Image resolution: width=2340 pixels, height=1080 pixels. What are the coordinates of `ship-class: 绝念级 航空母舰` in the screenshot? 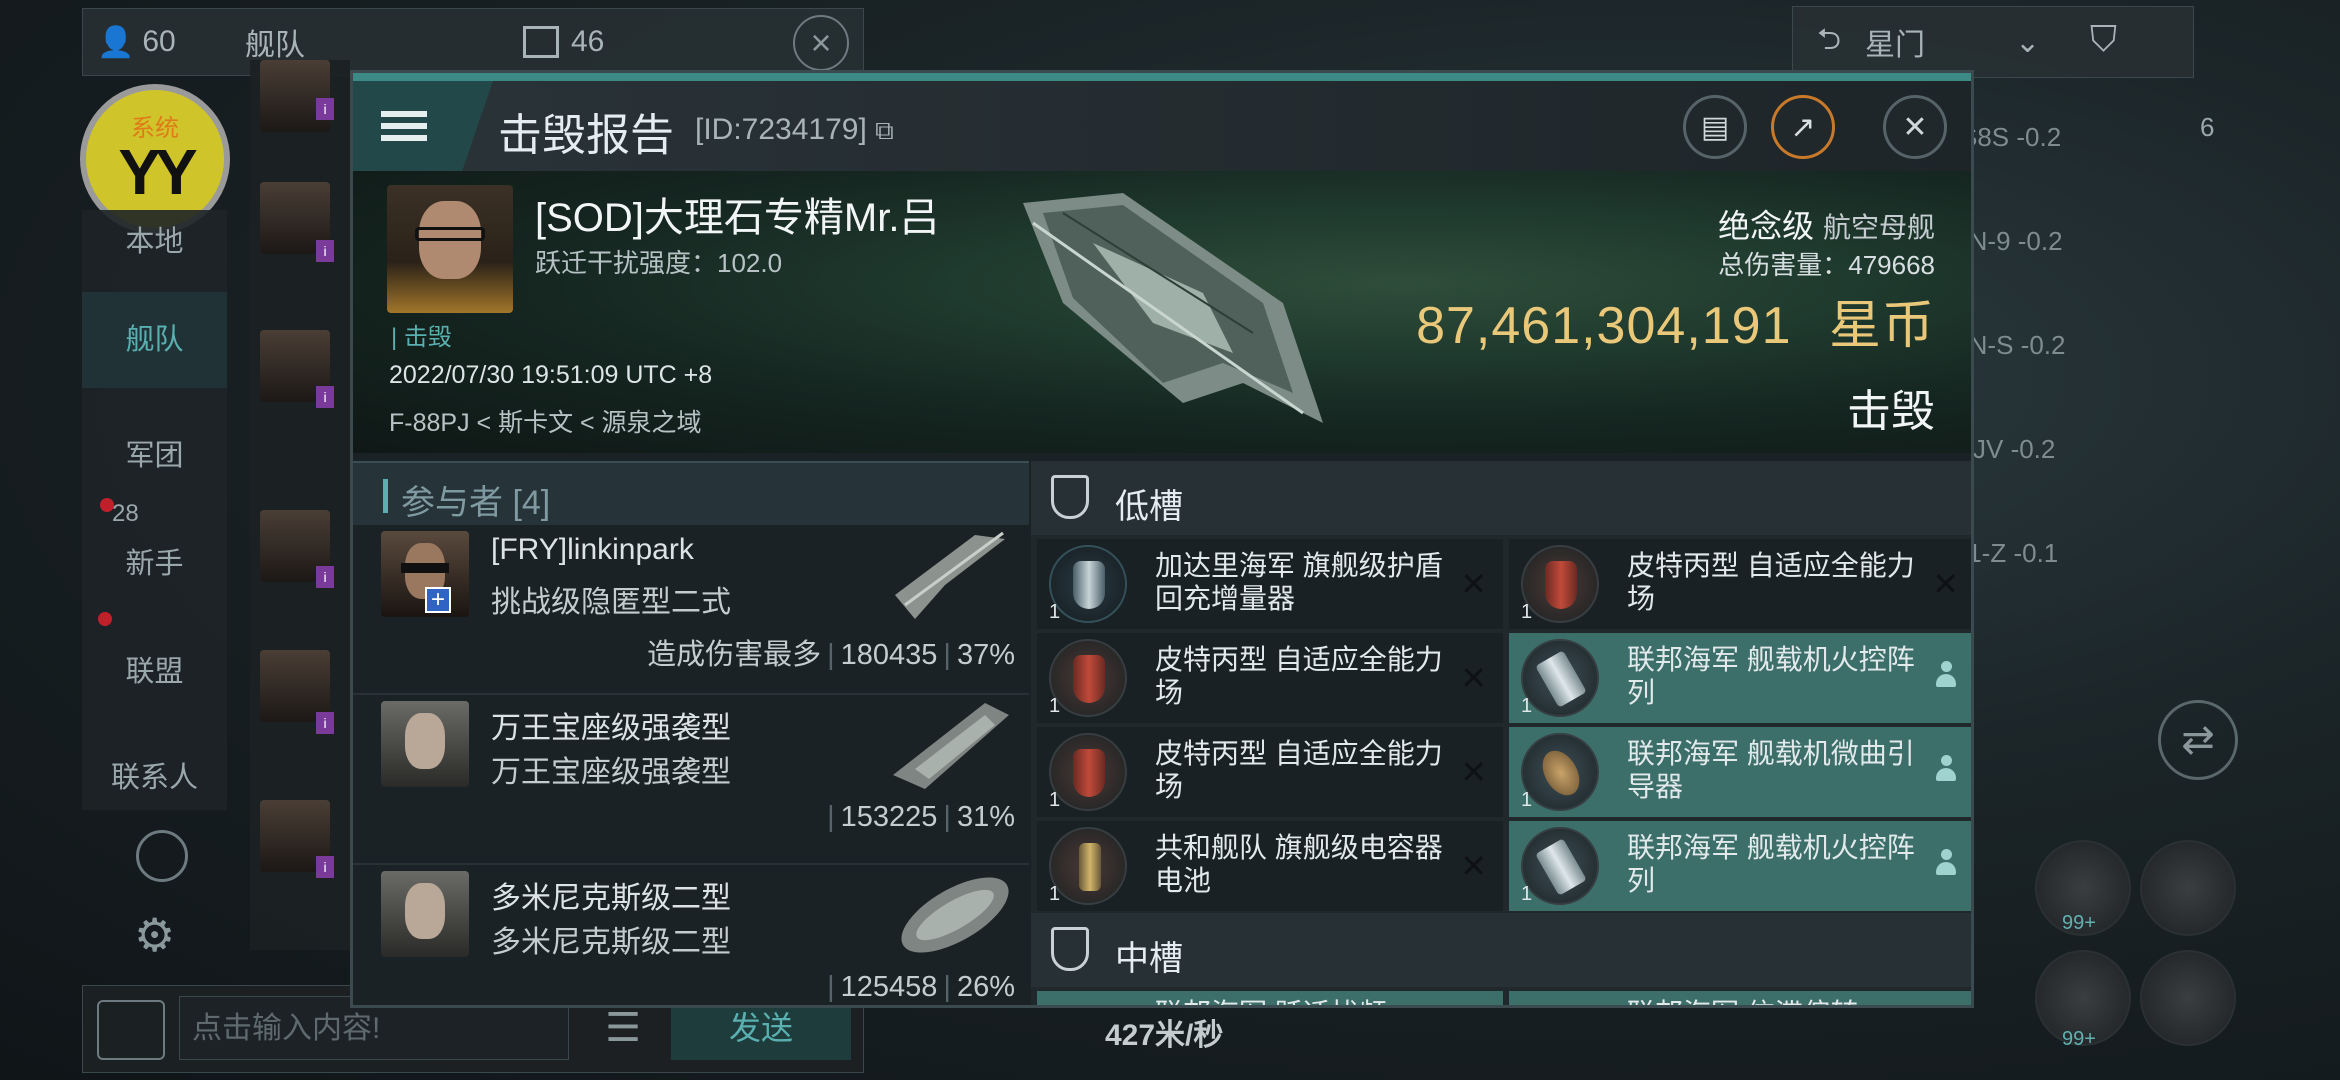 It's located at (1826, 224).